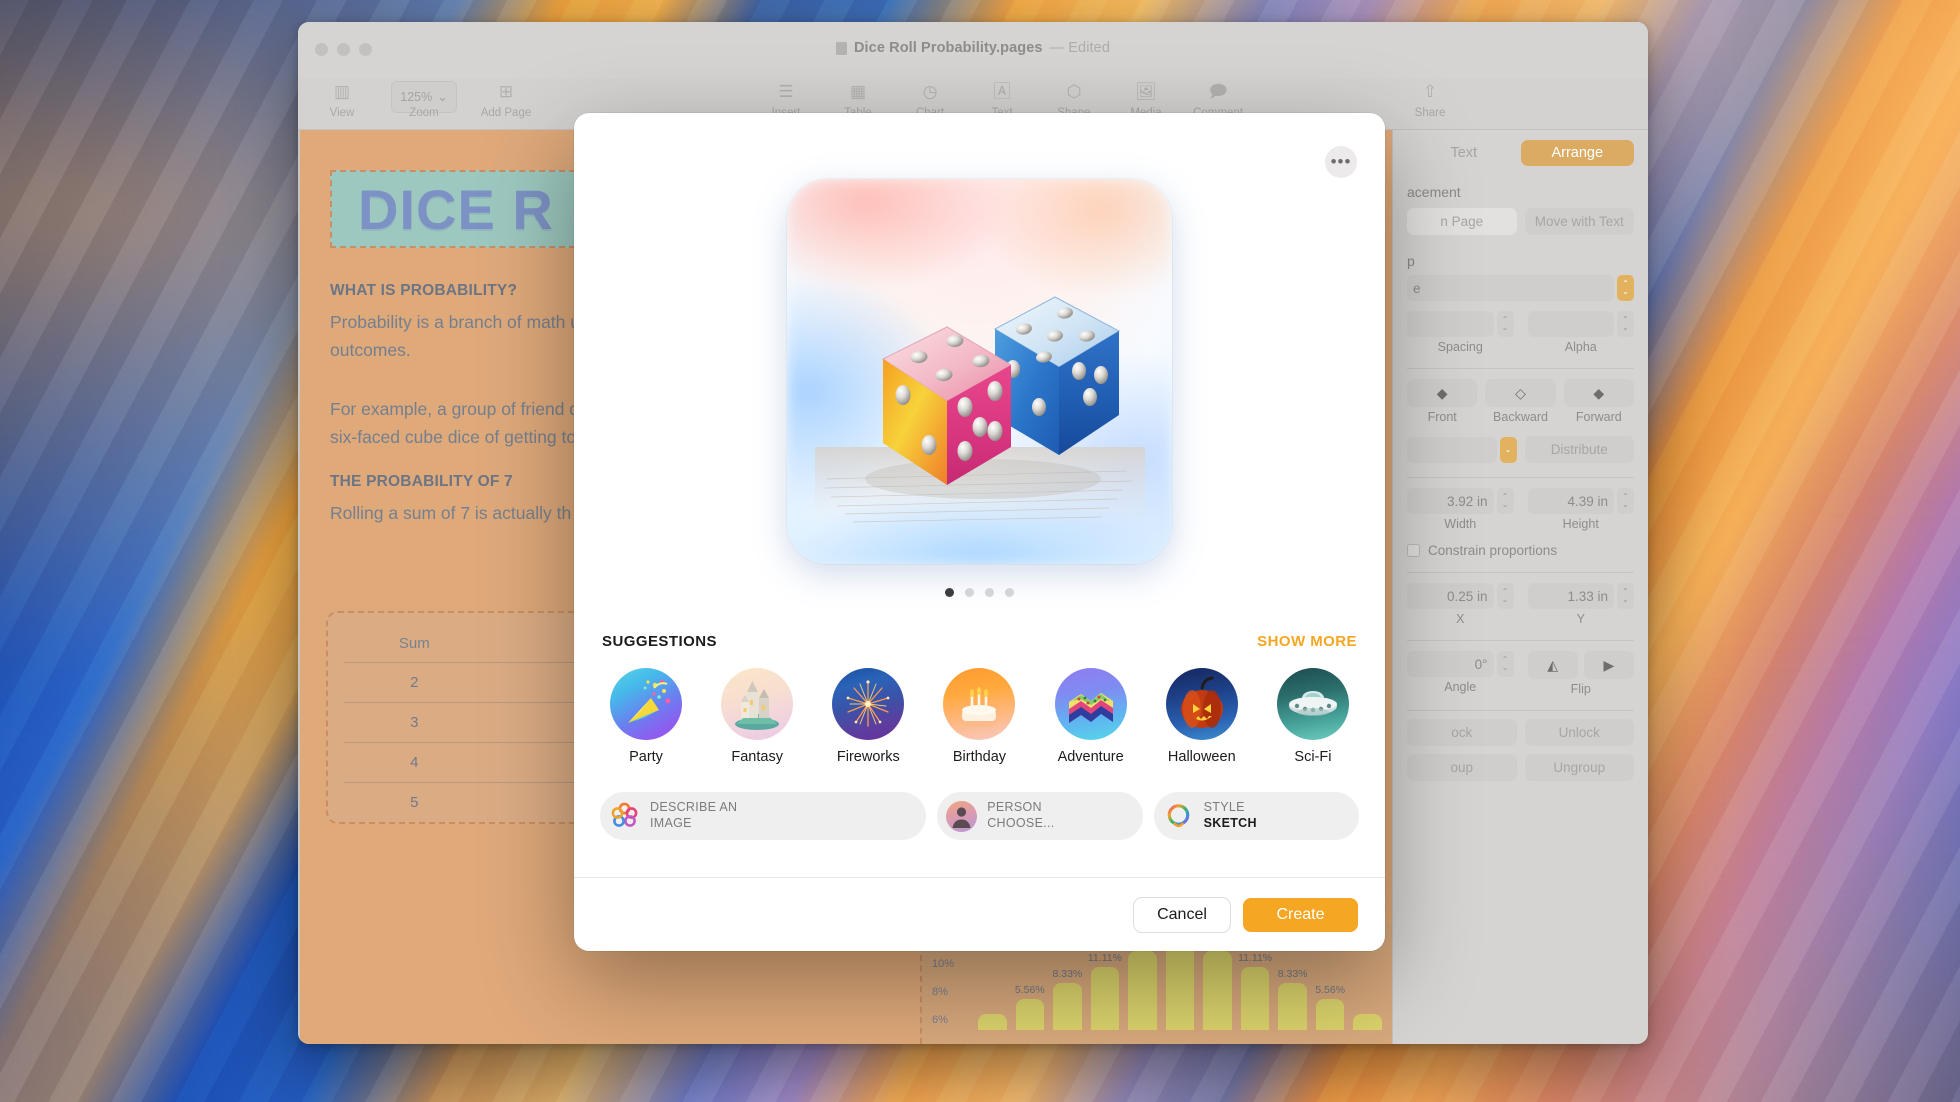 The height and width of the screenshot is (1102, 1960). What do you see at coordinates (757, 704) in the screenshot?
I see `castle-icon` at bounding box center [757, 704].